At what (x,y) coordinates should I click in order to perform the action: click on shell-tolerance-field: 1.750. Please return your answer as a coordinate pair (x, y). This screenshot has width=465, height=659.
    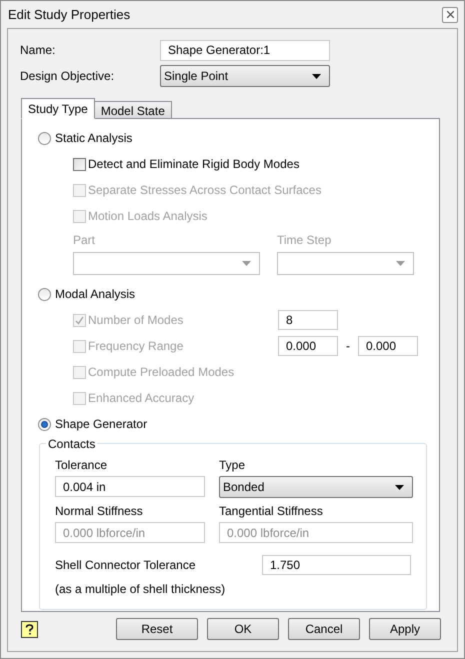
    Looking at the image, I should click on (336, 565).